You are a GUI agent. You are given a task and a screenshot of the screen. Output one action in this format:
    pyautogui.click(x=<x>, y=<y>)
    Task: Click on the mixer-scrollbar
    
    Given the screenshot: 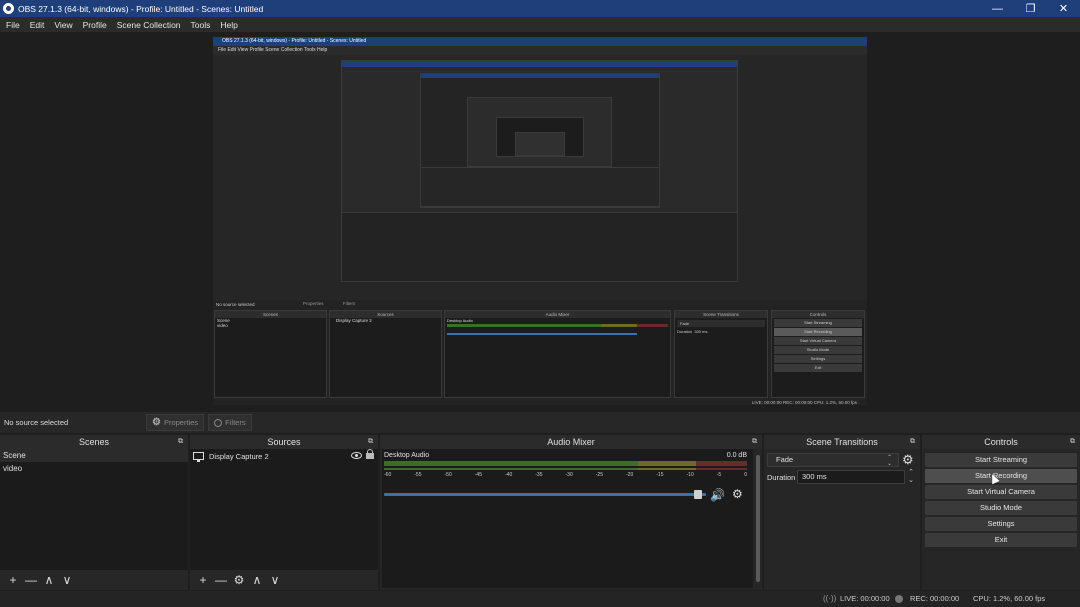 What is the action you would take?
    pyautogui.click(x=758, y=518)
    